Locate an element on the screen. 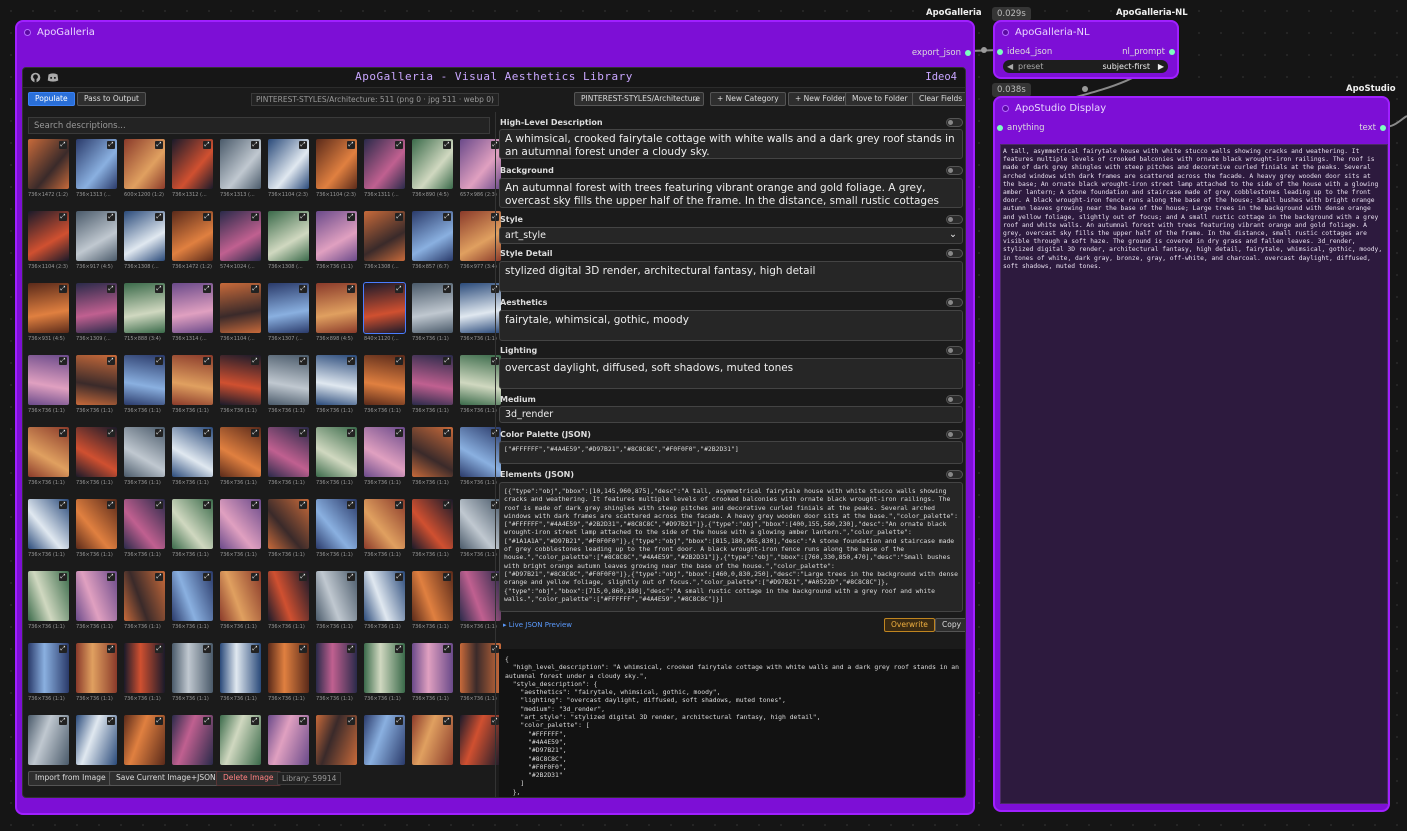 This screenshot has height=831, width=1407. gallery-node-header: ApoGalleria is located at coordinates (495, 33).